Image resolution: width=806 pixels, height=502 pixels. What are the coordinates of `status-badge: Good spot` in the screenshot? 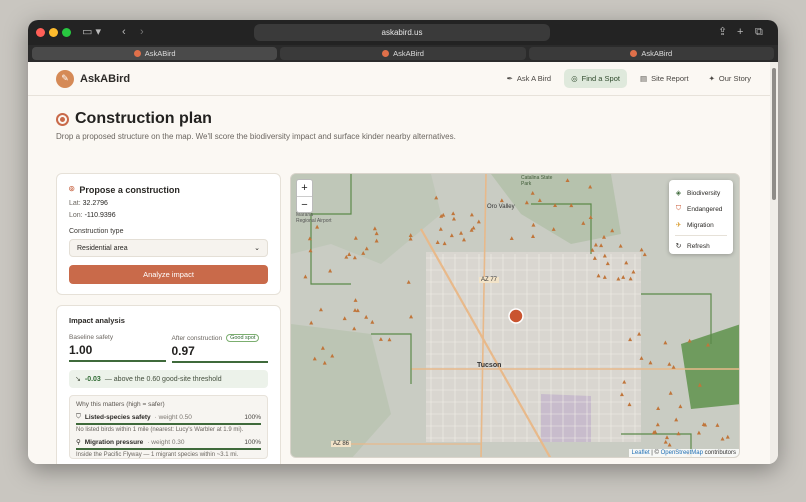 It's located at (243, 338).